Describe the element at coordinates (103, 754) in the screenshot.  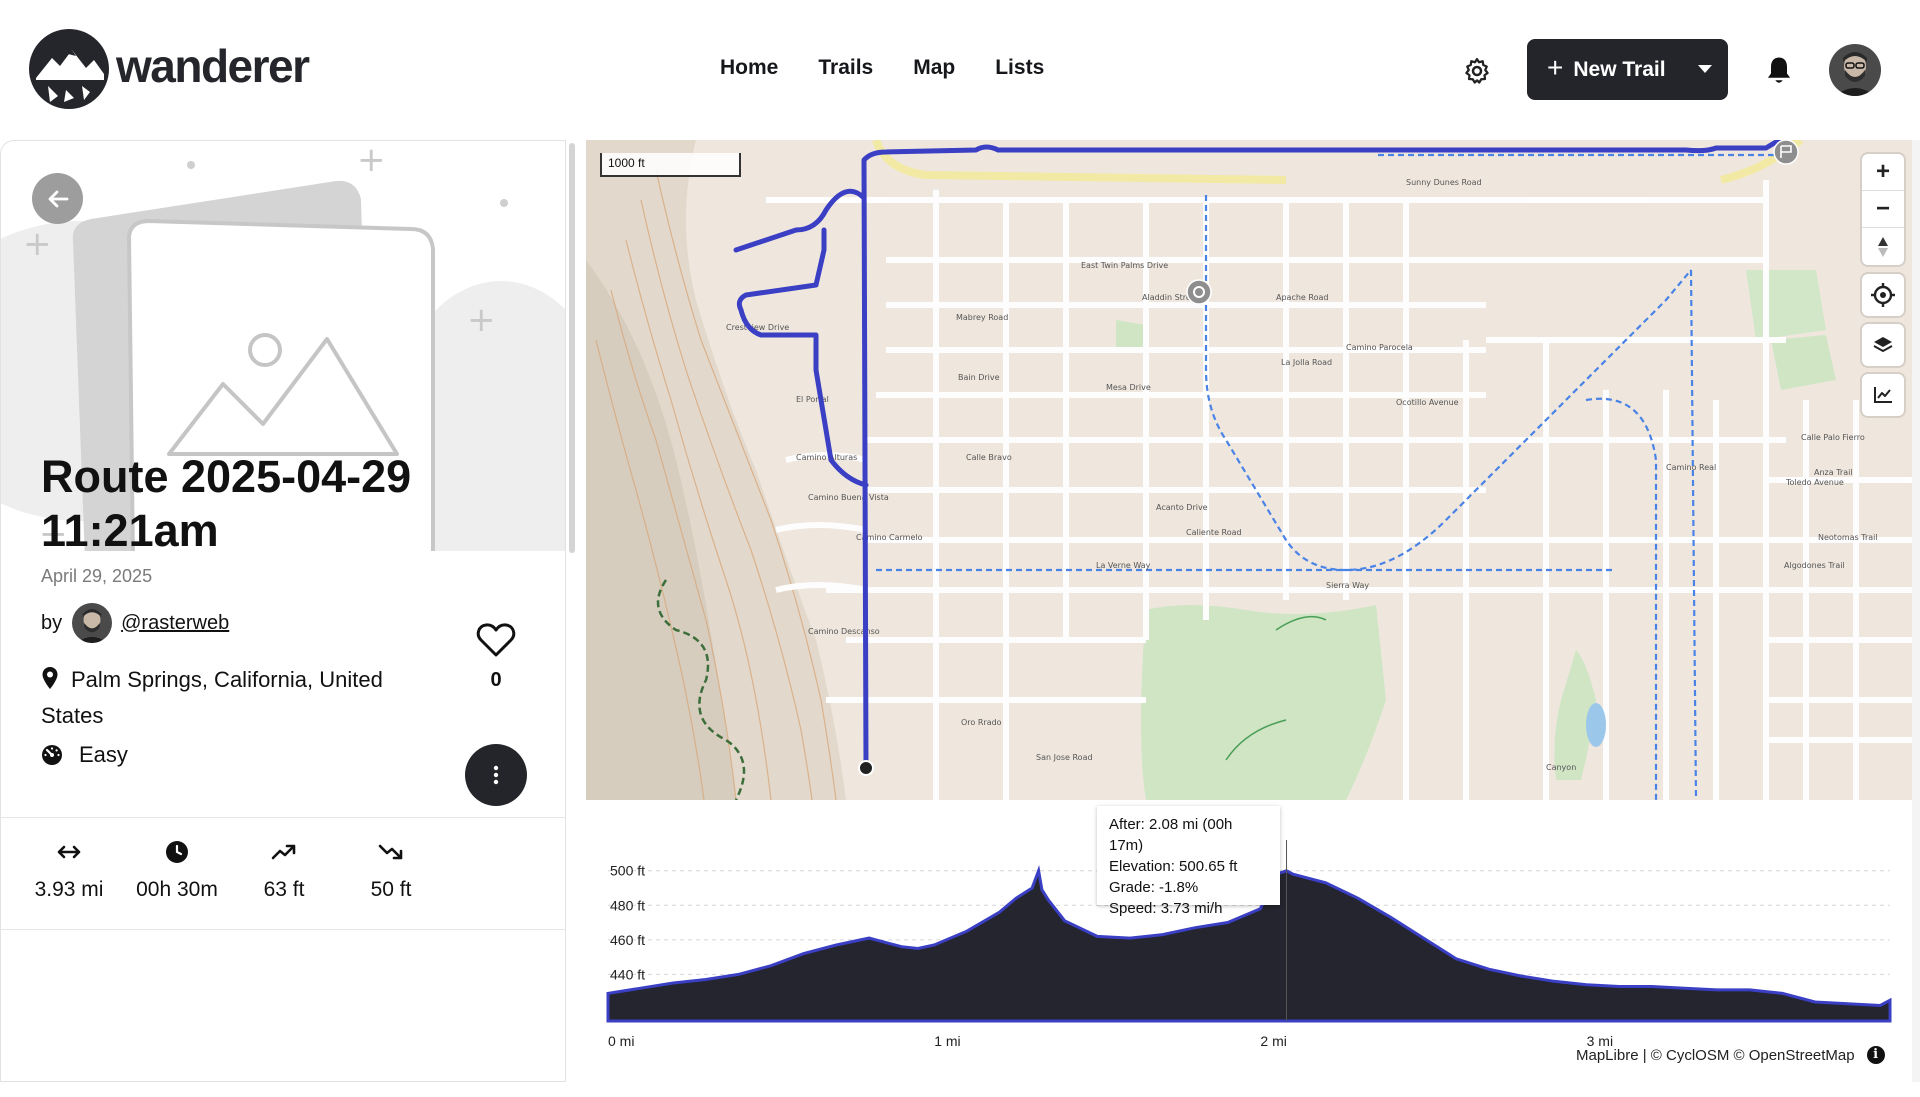
I see `difficulty-label: Easy` at that location.